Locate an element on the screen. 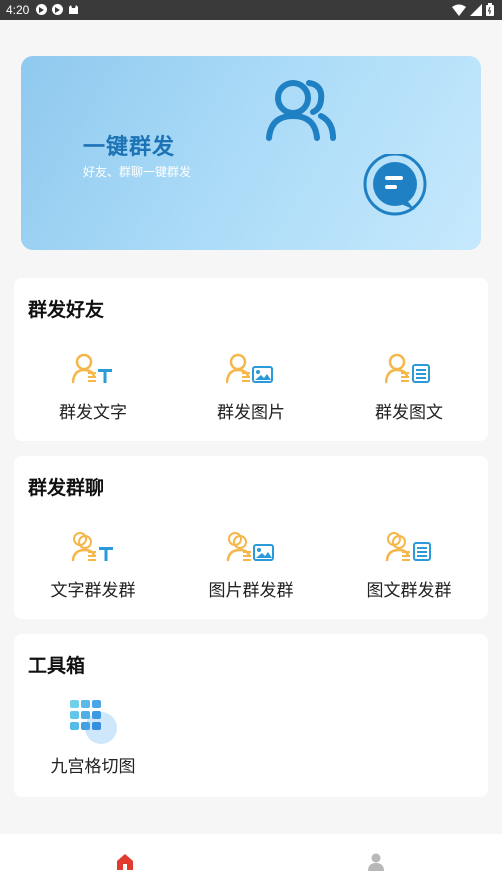 This screenshot has height=892, width=502. grid-icon is located at coordinates (93, 723).